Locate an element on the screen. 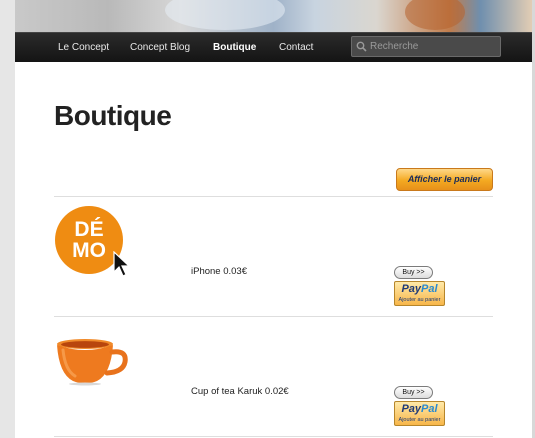 This screenshot has height=438, width=535. page-title: Boutique is located at coordinates (113, 115).